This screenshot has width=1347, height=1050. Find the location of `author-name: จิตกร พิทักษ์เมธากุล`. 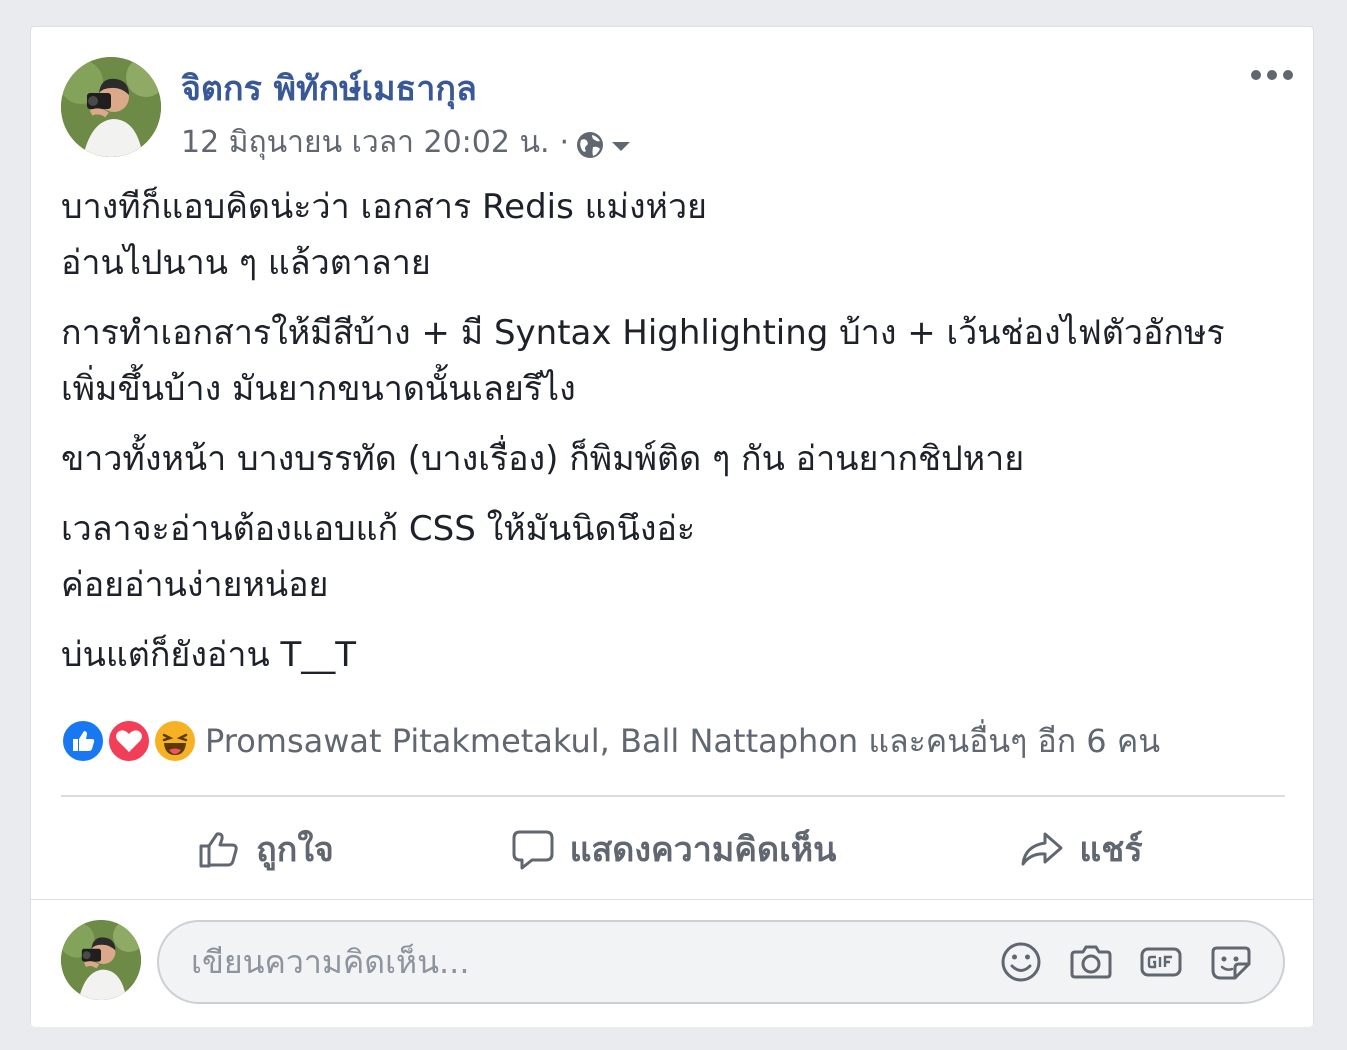

author-name: จิตกร พิทักษ์เมธากุล is located at coordinates (329, 88).